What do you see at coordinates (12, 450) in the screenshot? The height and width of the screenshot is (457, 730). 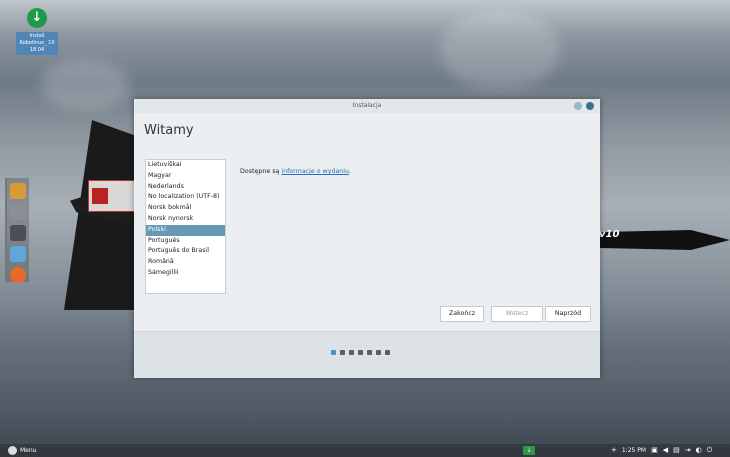 I see `menu-icon` at bounding box center [12, 450].